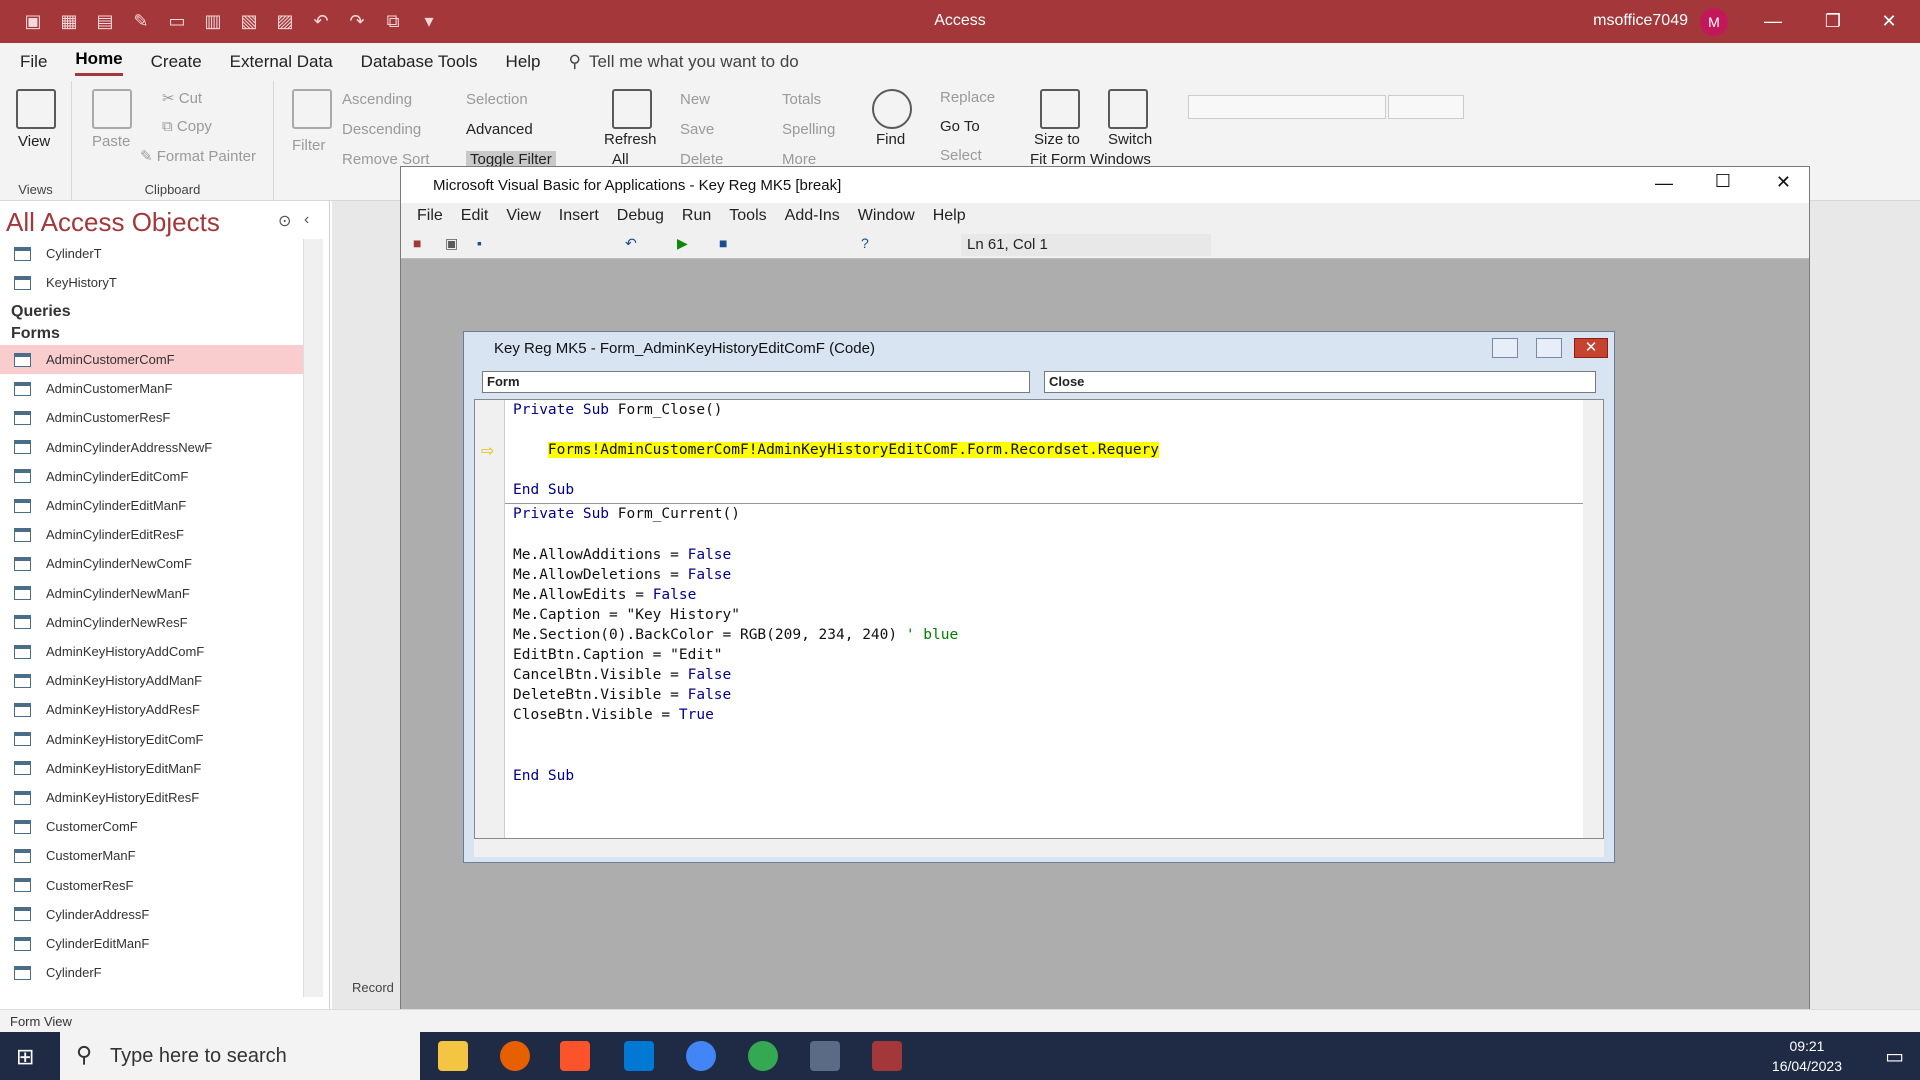 Image resolution: width=1920 pixels, height=1080 pixels. I want to click on tab-help: Help, so click(523, 62).